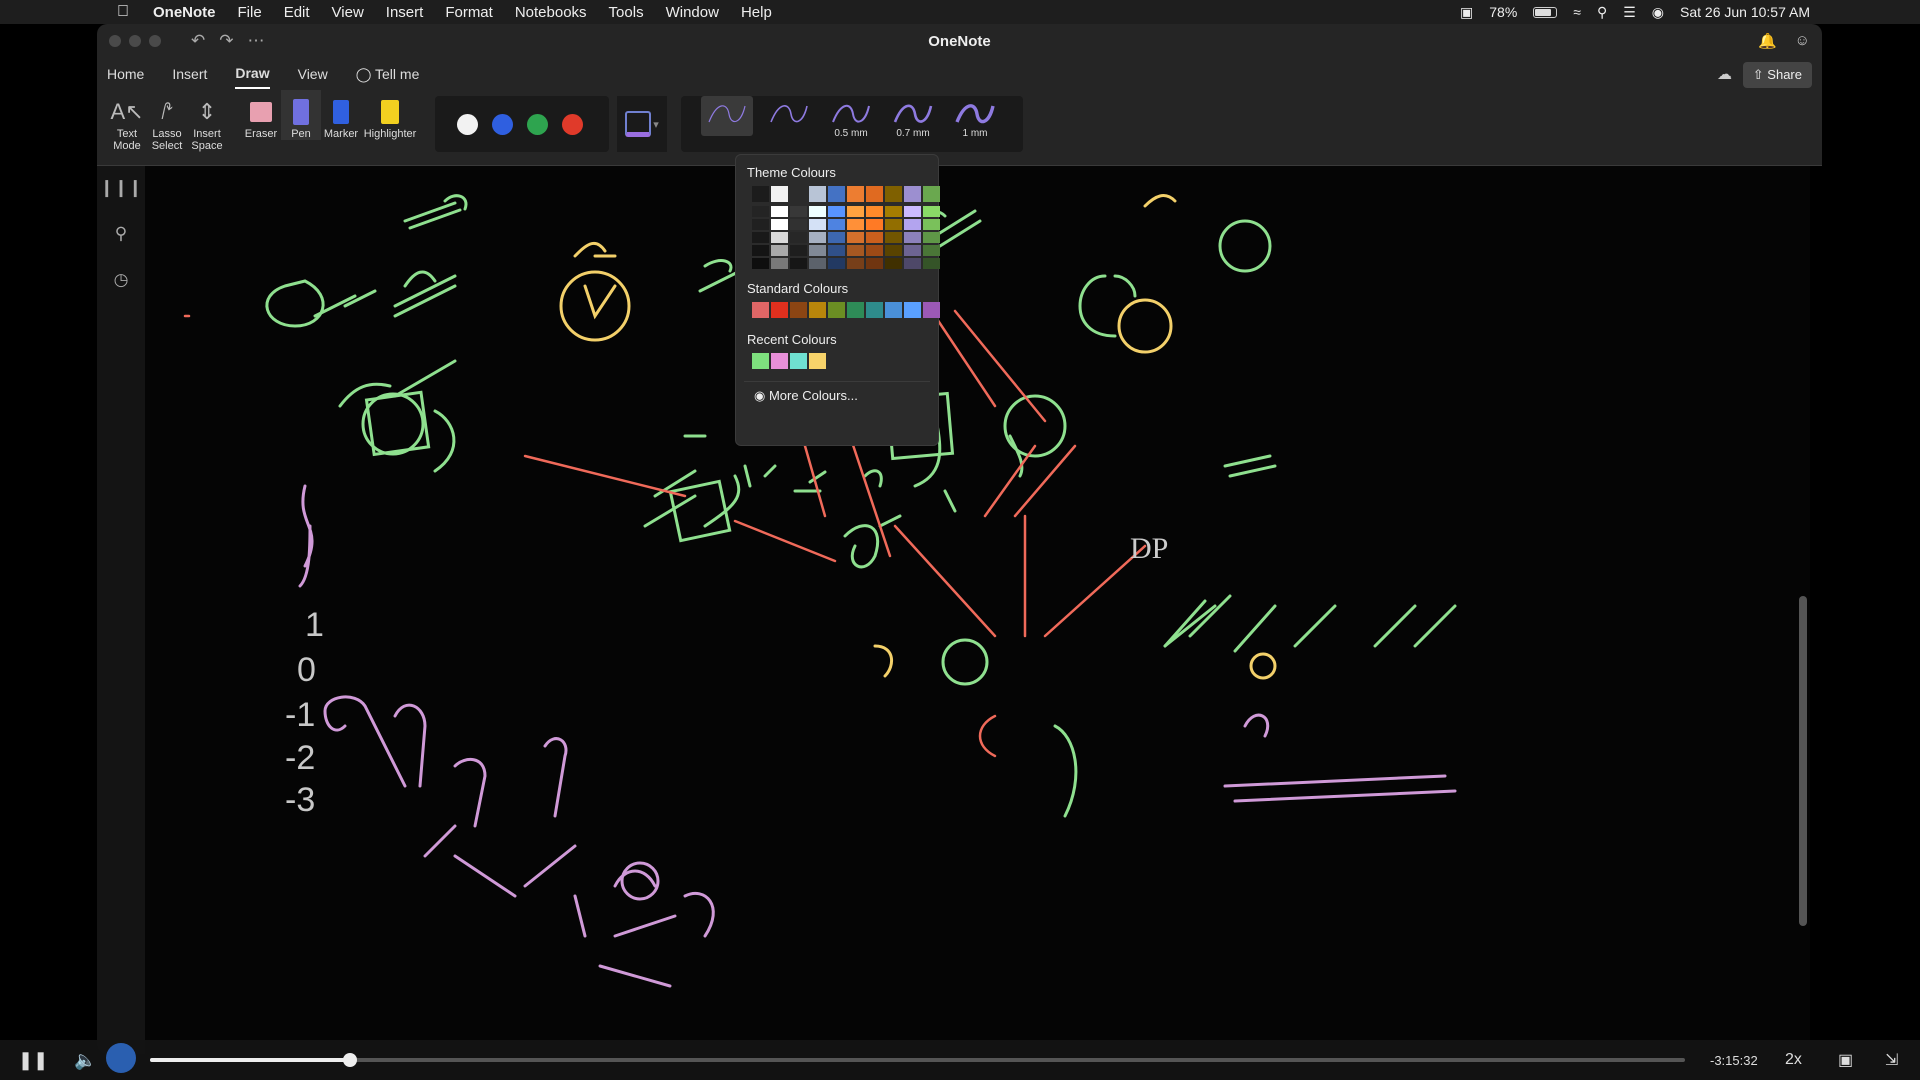 This screenshot has width=1920, height=1080. I want to click on marker-button: Marker, so click(341, 115).